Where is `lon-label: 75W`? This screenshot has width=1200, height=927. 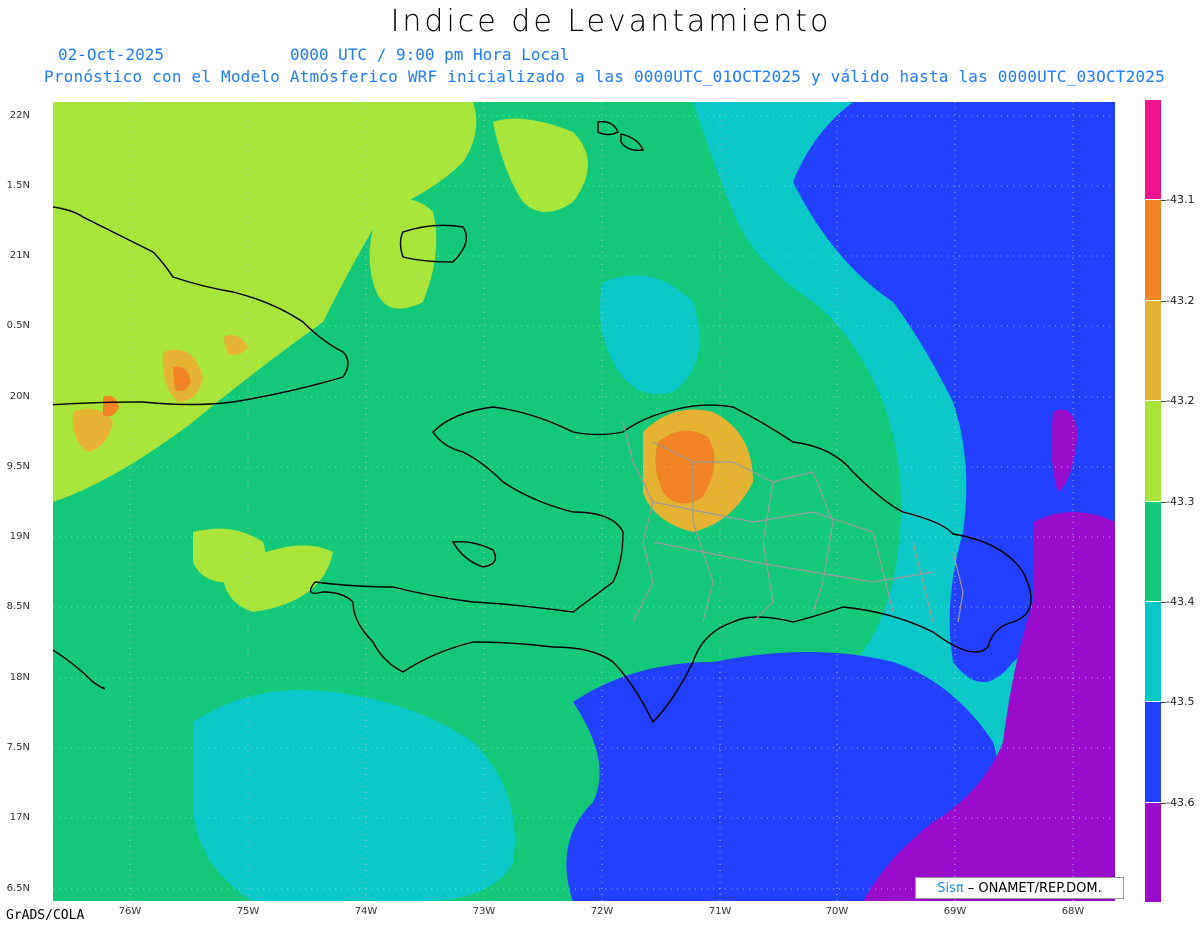
lon-label: 75W is located at coordinates (248, 911).